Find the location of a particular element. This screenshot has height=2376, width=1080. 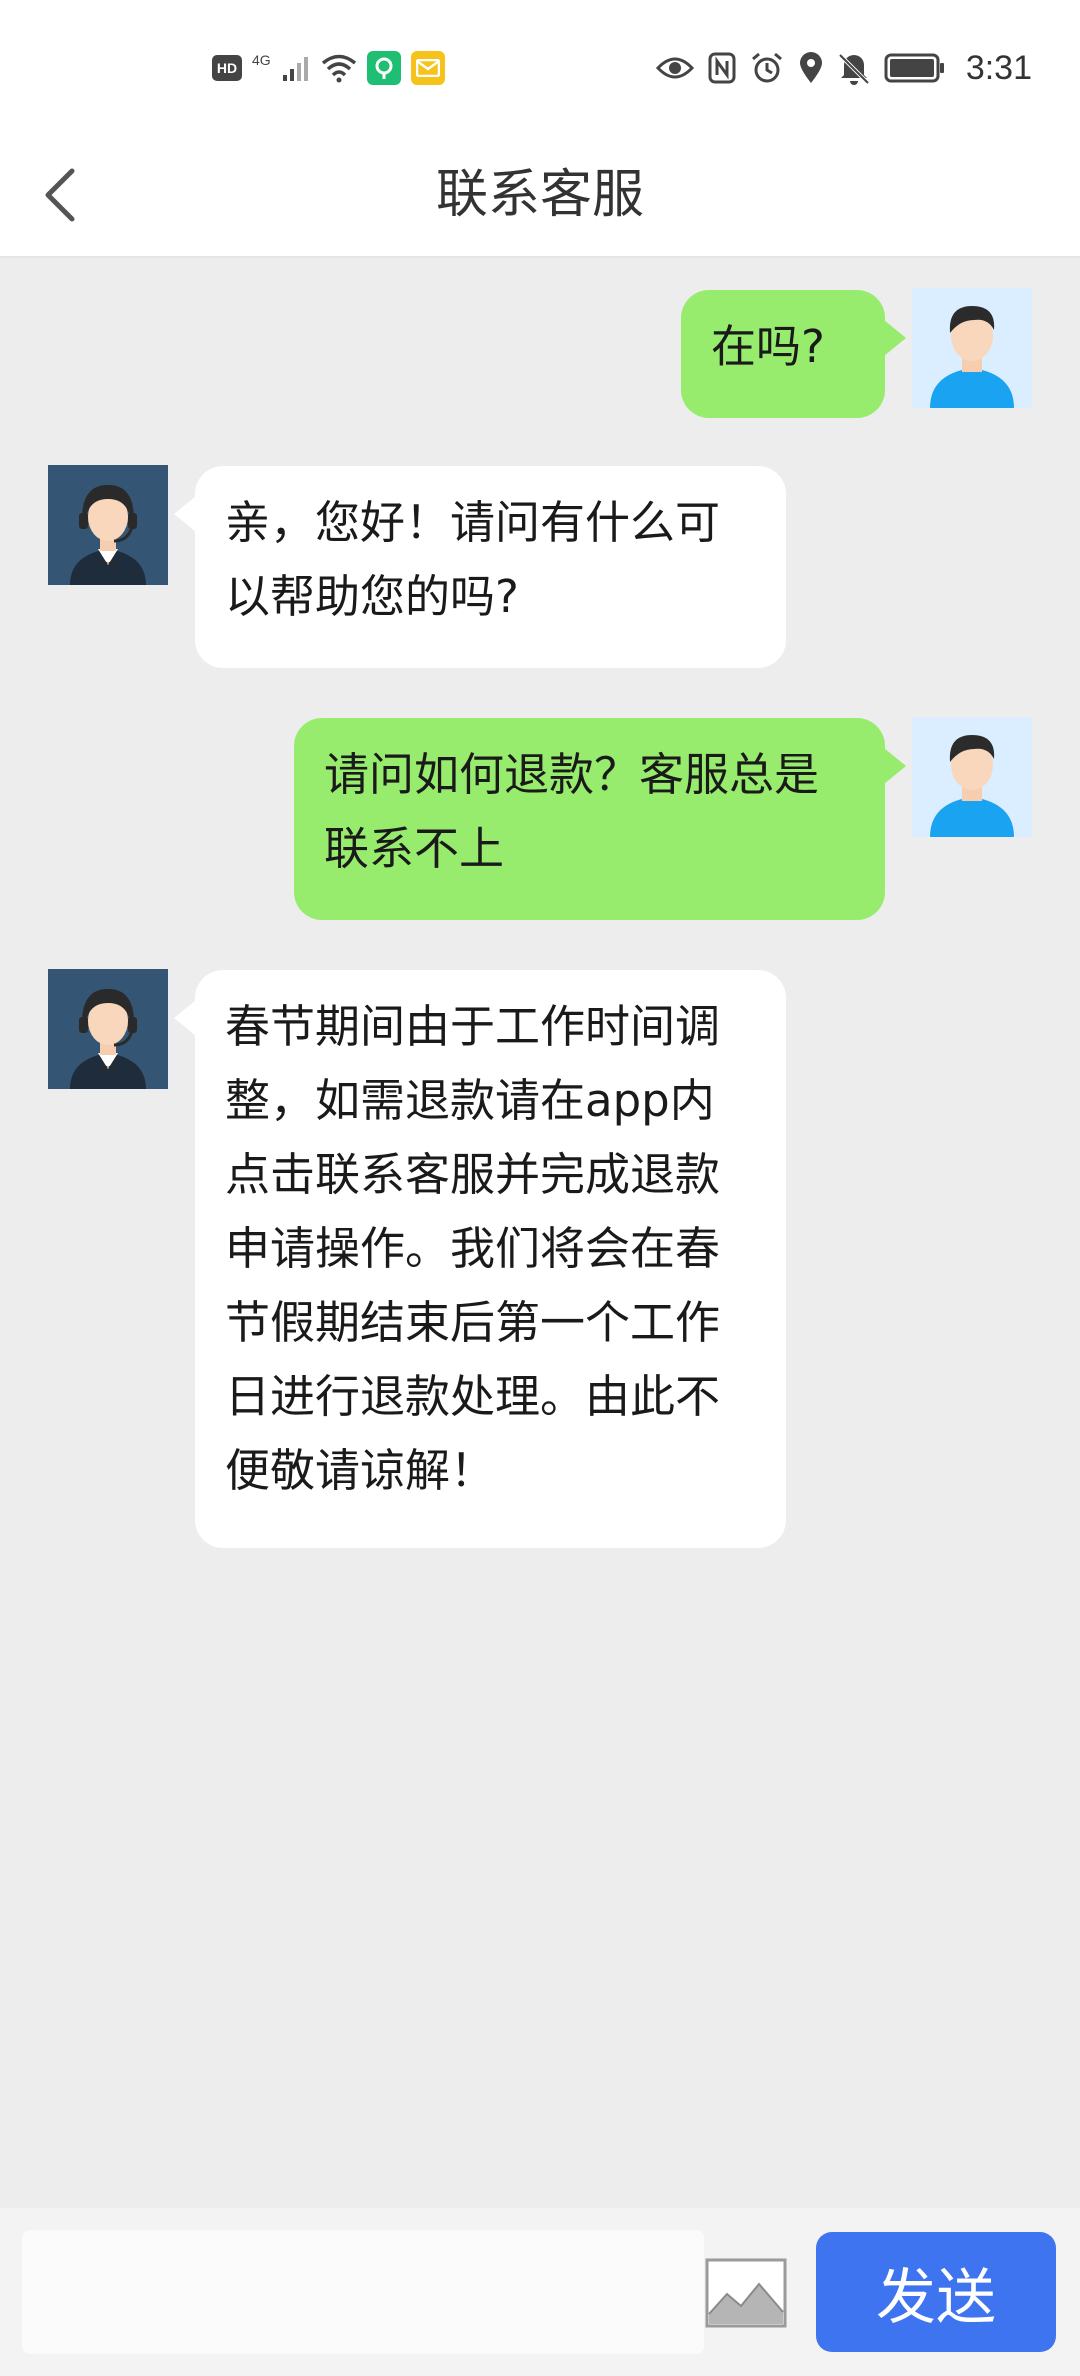

eye-icon is located at coordinates (674, 68).